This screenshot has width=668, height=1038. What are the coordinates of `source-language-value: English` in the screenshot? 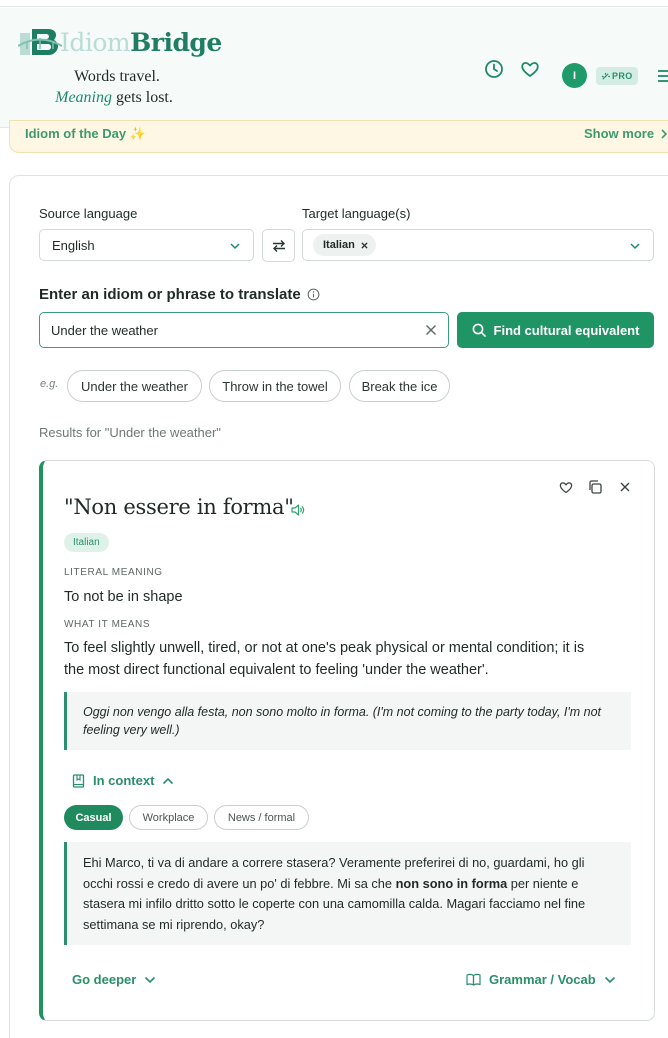 It's located at (73, 245).